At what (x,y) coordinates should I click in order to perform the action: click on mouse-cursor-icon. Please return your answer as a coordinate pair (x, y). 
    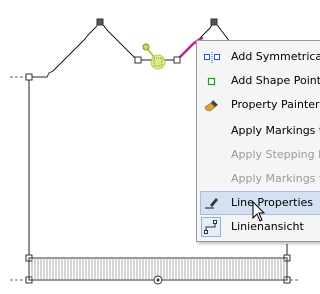
    Looking at the image, I should click on (259, 211).